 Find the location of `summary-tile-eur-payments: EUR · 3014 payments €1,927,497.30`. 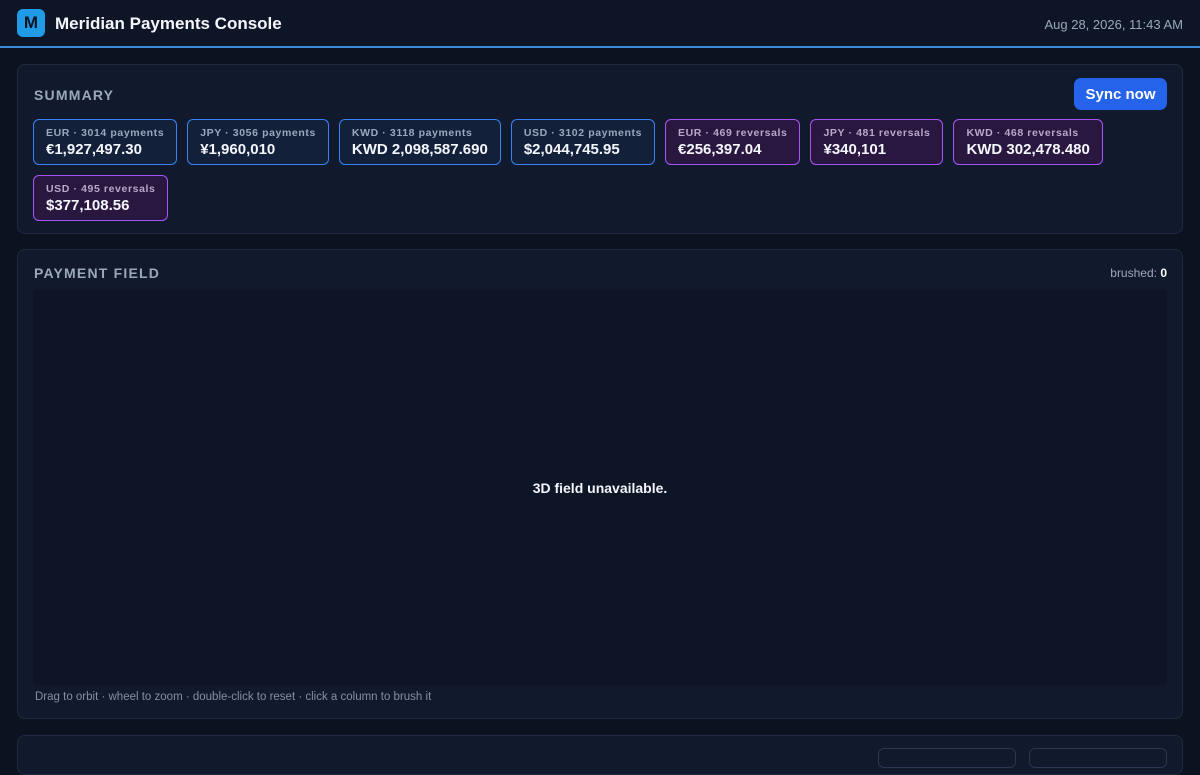

summary-tile-eur-payments: EUR · 3014 payments €1,927,497.30 is located at coordinates (105, 142).